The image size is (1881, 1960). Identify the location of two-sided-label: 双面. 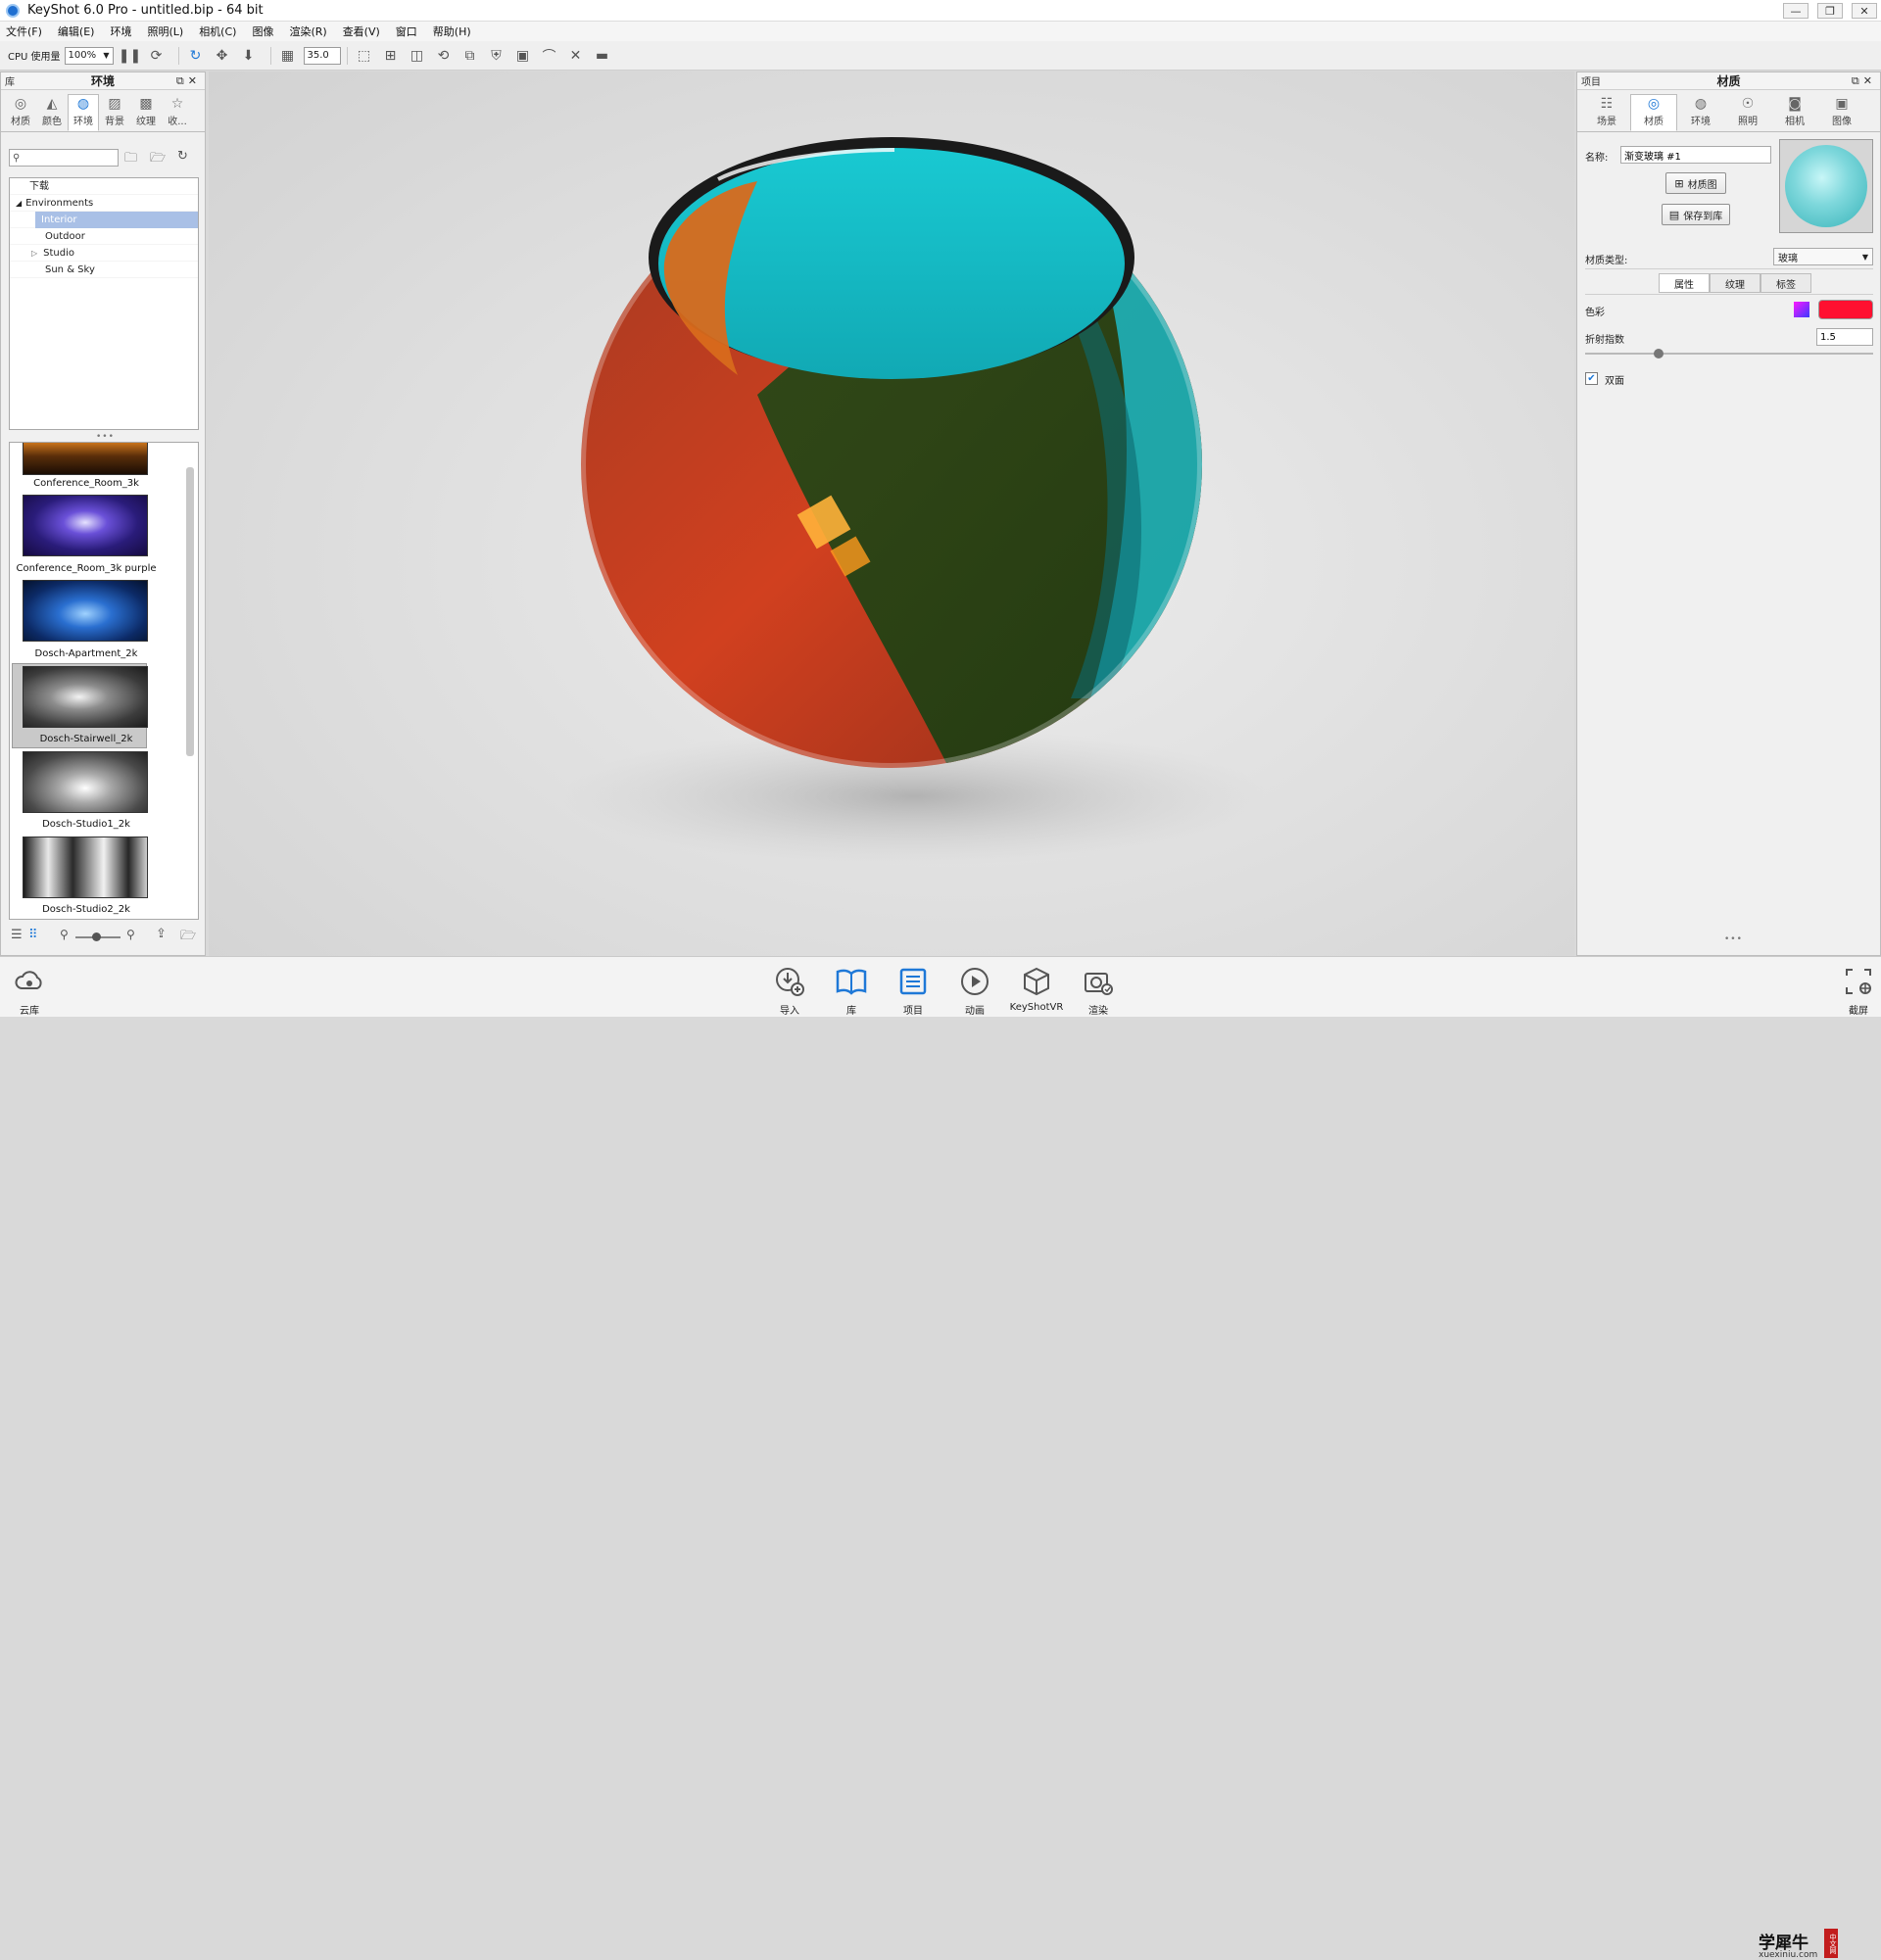
(1614, 382).